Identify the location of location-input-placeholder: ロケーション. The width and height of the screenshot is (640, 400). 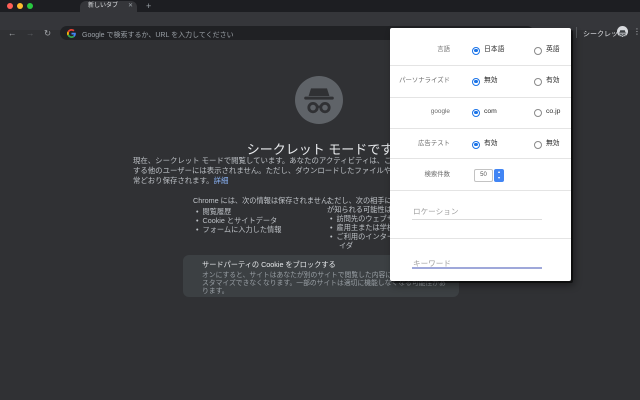
(436, 211).